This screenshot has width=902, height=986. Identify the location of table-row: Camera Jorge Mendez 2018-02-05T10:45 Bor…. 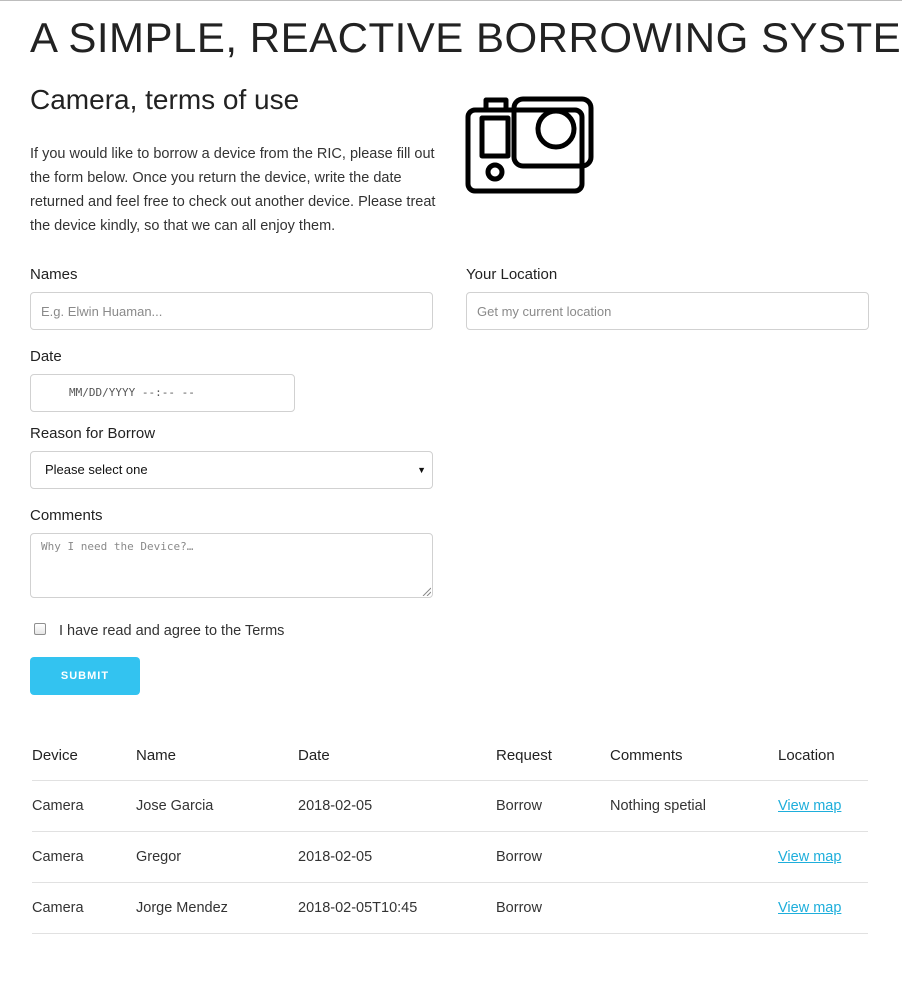
(450, 908).